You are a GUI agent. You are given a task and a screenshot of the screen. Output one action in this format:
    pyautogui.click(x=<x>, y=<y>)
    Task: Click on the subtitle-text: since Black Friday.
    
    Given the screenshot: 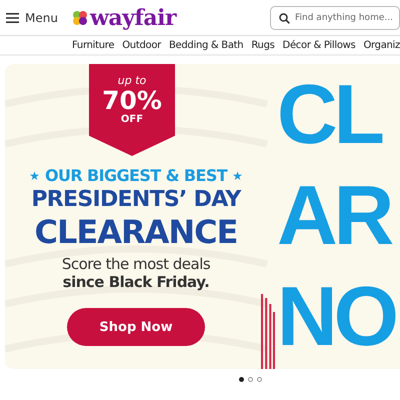 What is the action you would take?
    pyautogui.click(x=136, y=282)
    